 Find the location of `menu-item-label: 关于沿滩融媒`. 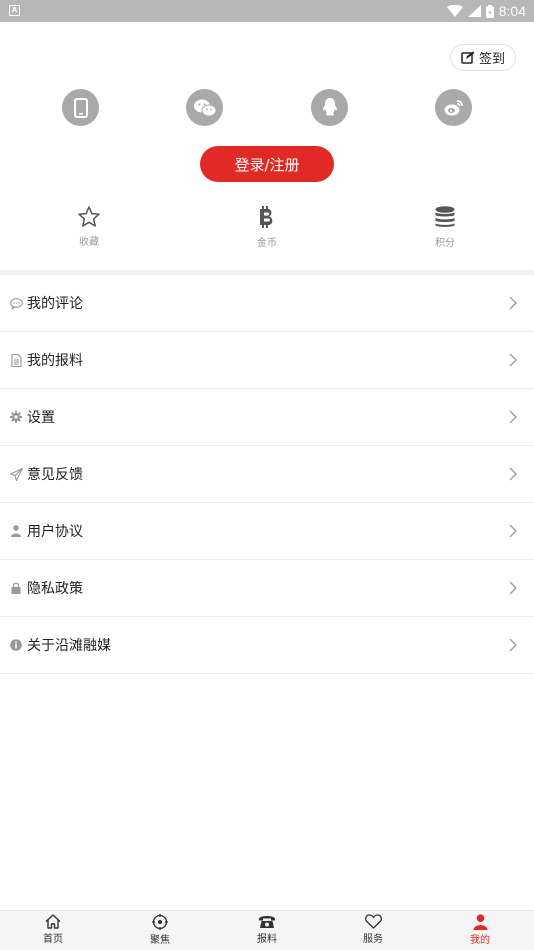

menu-item-label: 关于沿滩融媒 is located at coordinates (69, 646).